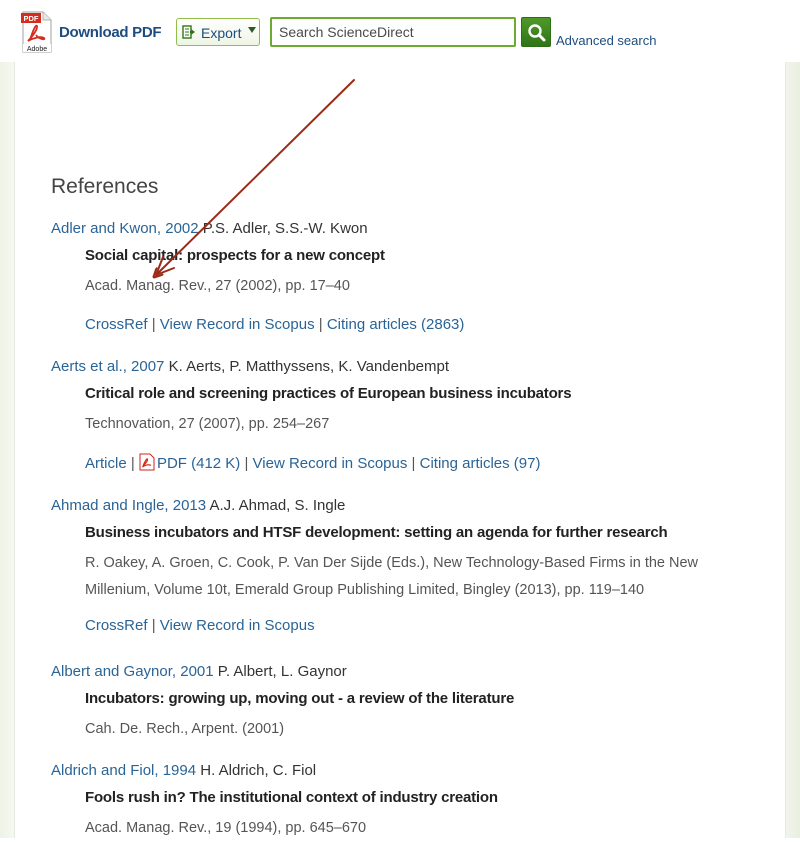  Describe the element at coordinates (123, 770) in the screenshot. I see `citation-link: Aldrich and Fiol, 1994` at that location.